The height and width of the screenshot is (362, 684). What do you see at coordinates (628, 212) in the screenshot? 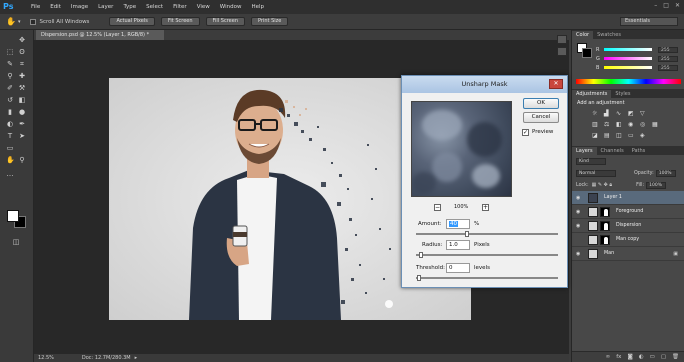
I see `layer-row-foreground: ◉ Foreground` at bounding box center [628, 212].